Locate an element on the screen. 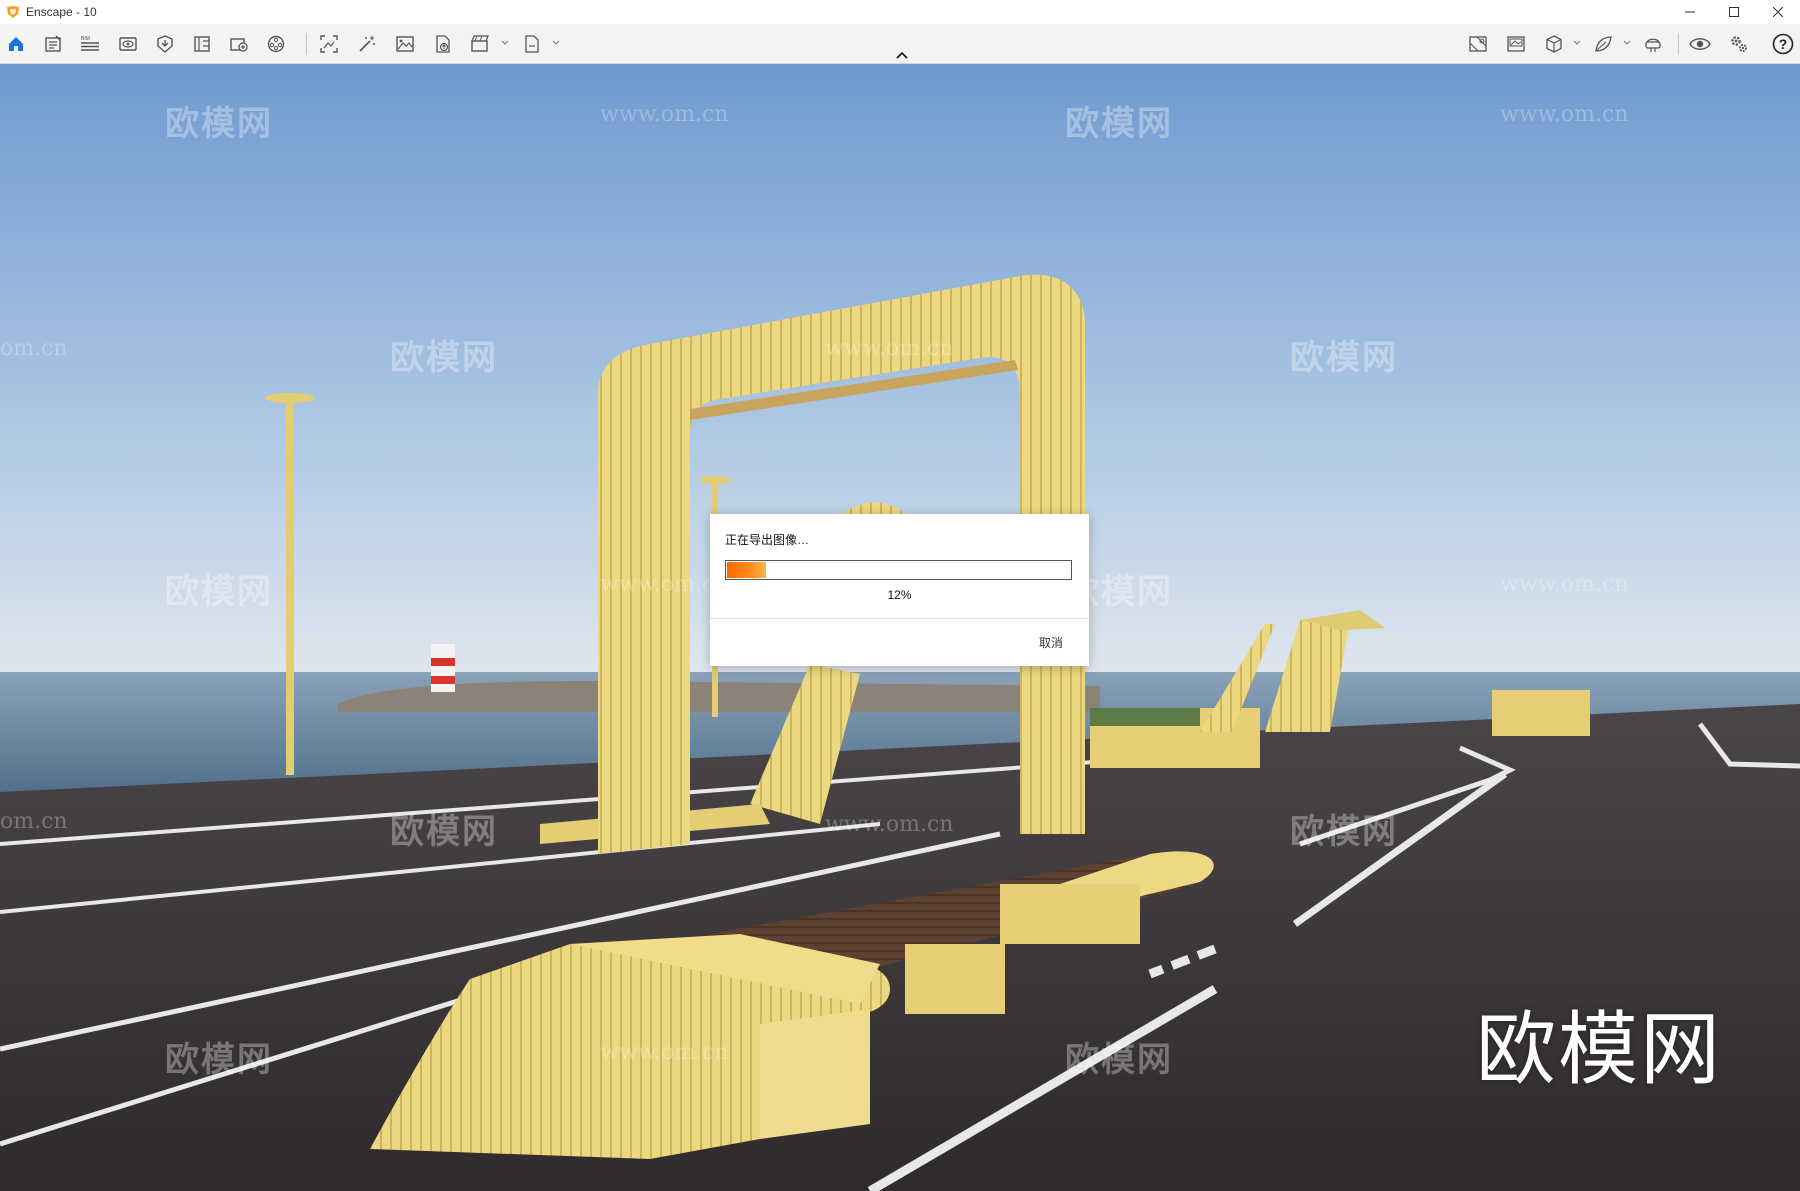 This screenshot has width=1800, height=1191. home-icon is located at coordinates (16, 44).